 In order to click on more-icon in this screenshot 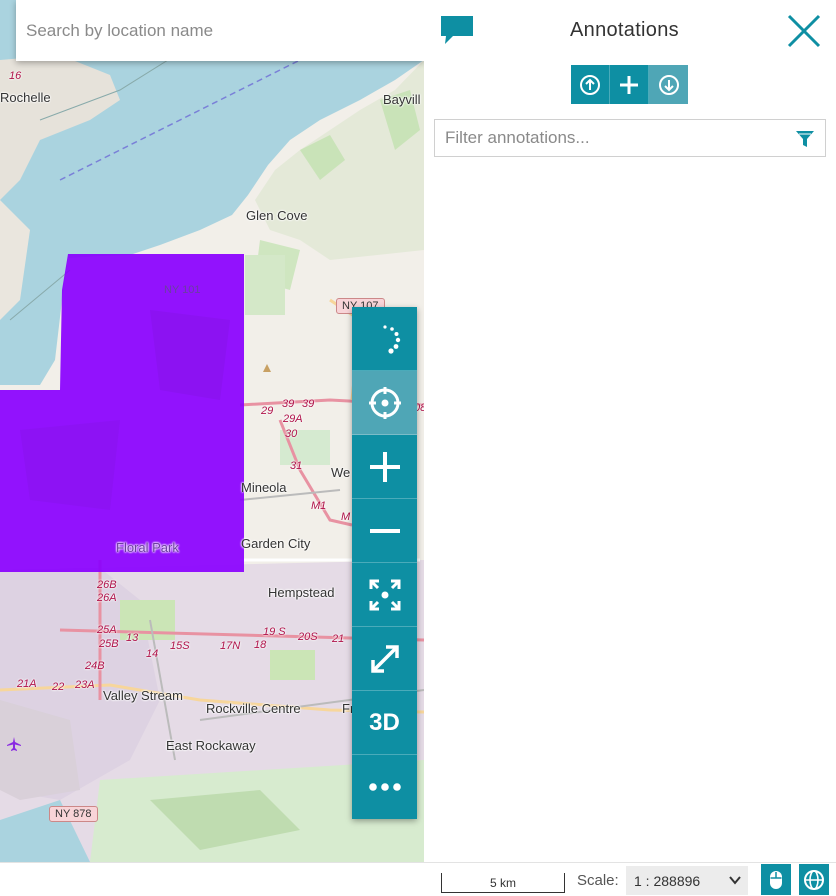, I will do `click(384, 787)`.